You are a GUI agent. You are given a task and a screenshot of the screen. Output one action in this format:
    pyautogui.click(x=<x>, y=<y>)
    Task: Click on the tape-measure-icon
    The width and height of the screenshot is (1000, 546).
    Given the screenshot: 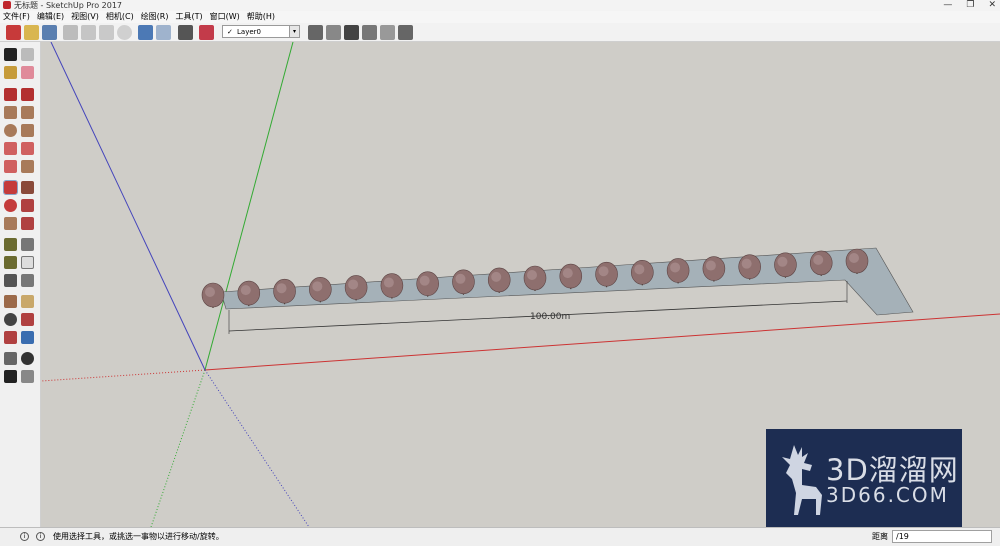 What is the action you would take?
    pyautogui.click(x=10, y=244)
    